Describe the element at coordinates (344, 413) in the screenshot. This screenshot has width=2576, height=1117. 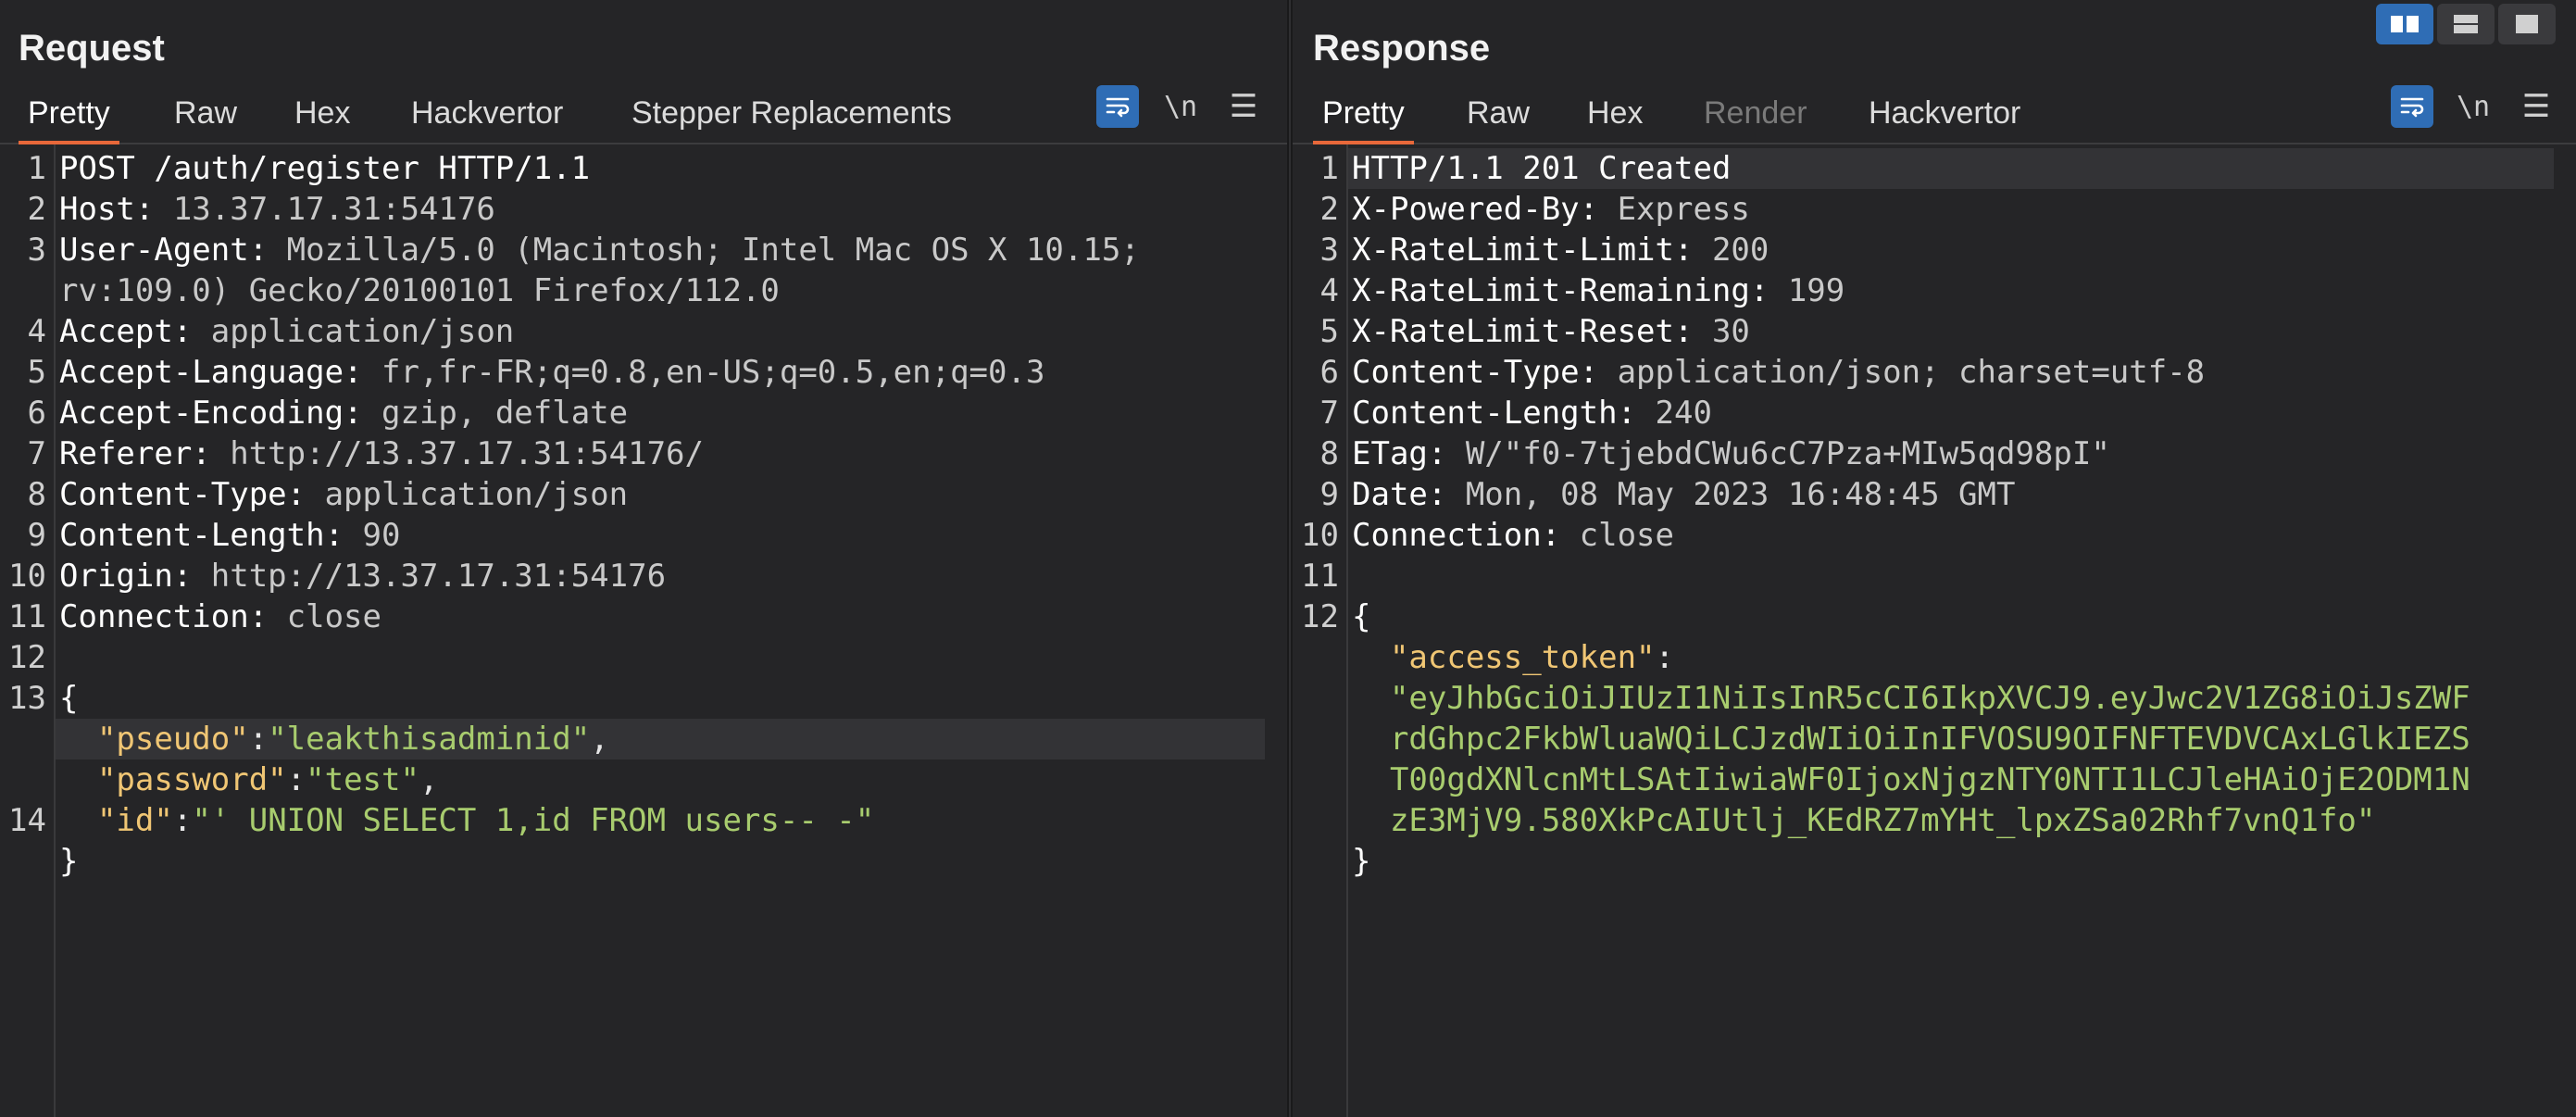
I see `line-text: Accept-Encoding: gzip, deflate` at that location.